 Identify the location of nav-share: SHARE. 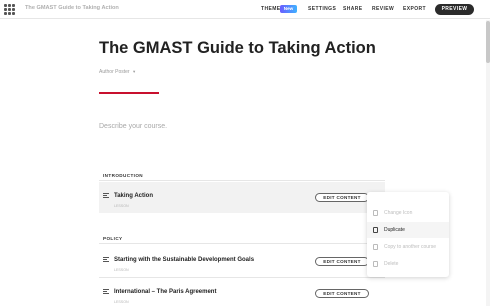
(353, 9).